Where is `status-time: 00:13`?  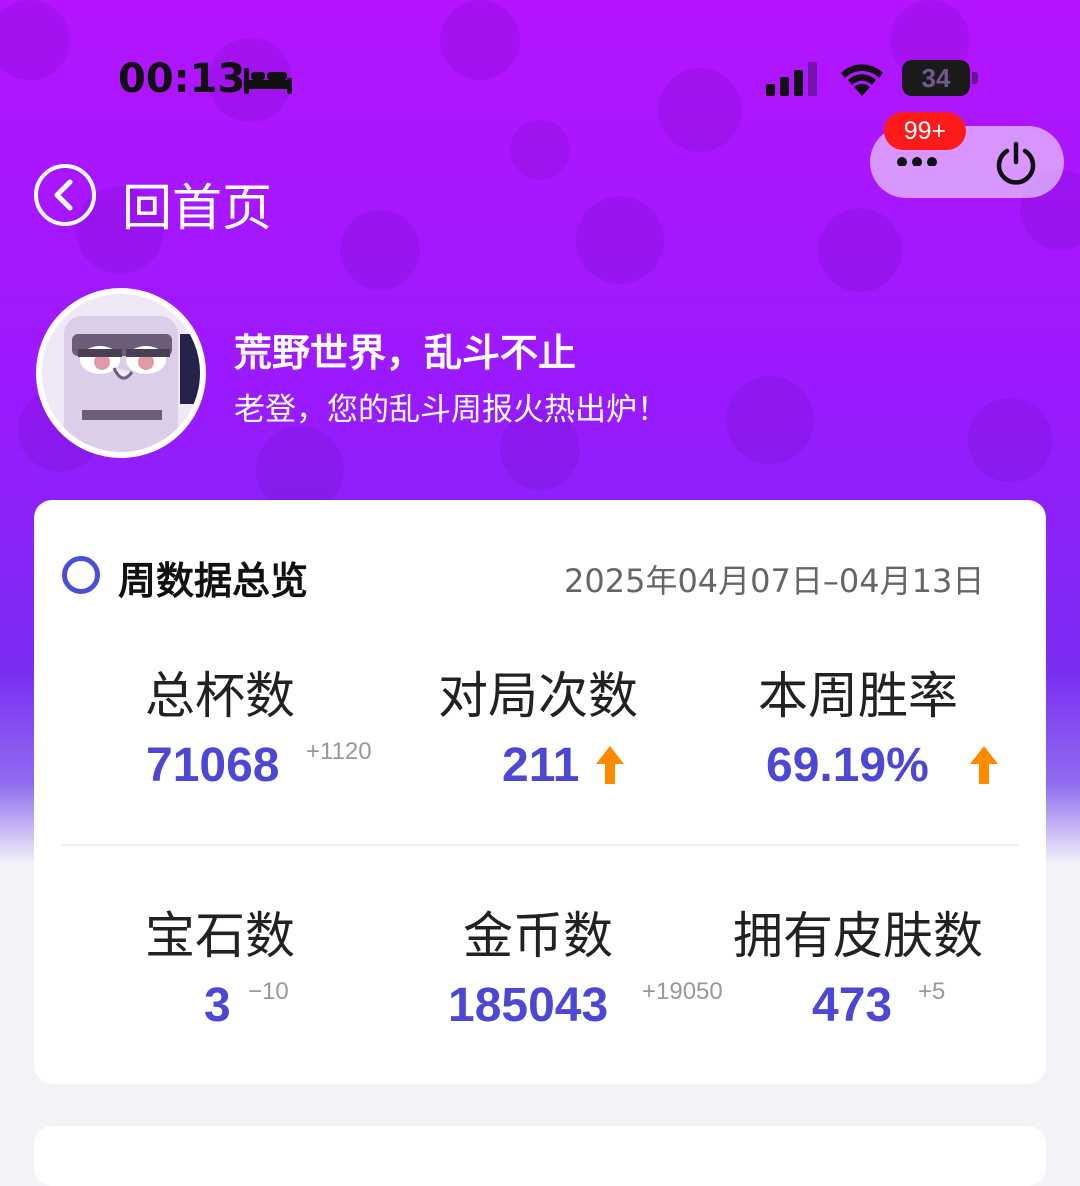 status-time: 00:13 is located at coordinates (182, 79).